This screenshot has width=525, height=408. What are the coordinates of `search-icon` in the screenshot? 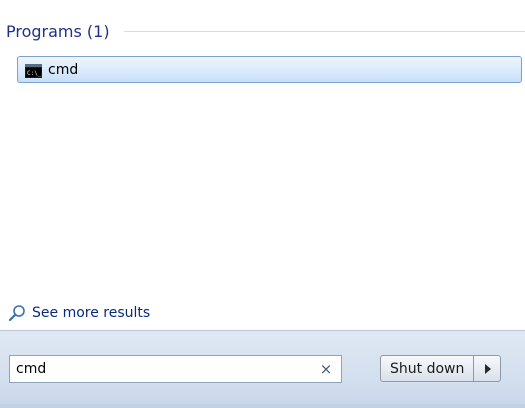 It's located at (17, 313).